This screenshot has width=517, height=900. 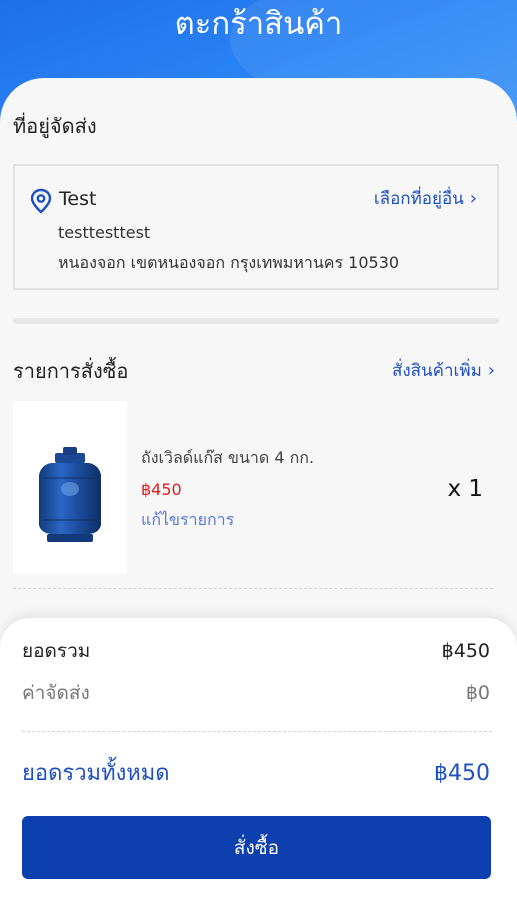 I want to click on summary-divider, so click(x=257, y=731).